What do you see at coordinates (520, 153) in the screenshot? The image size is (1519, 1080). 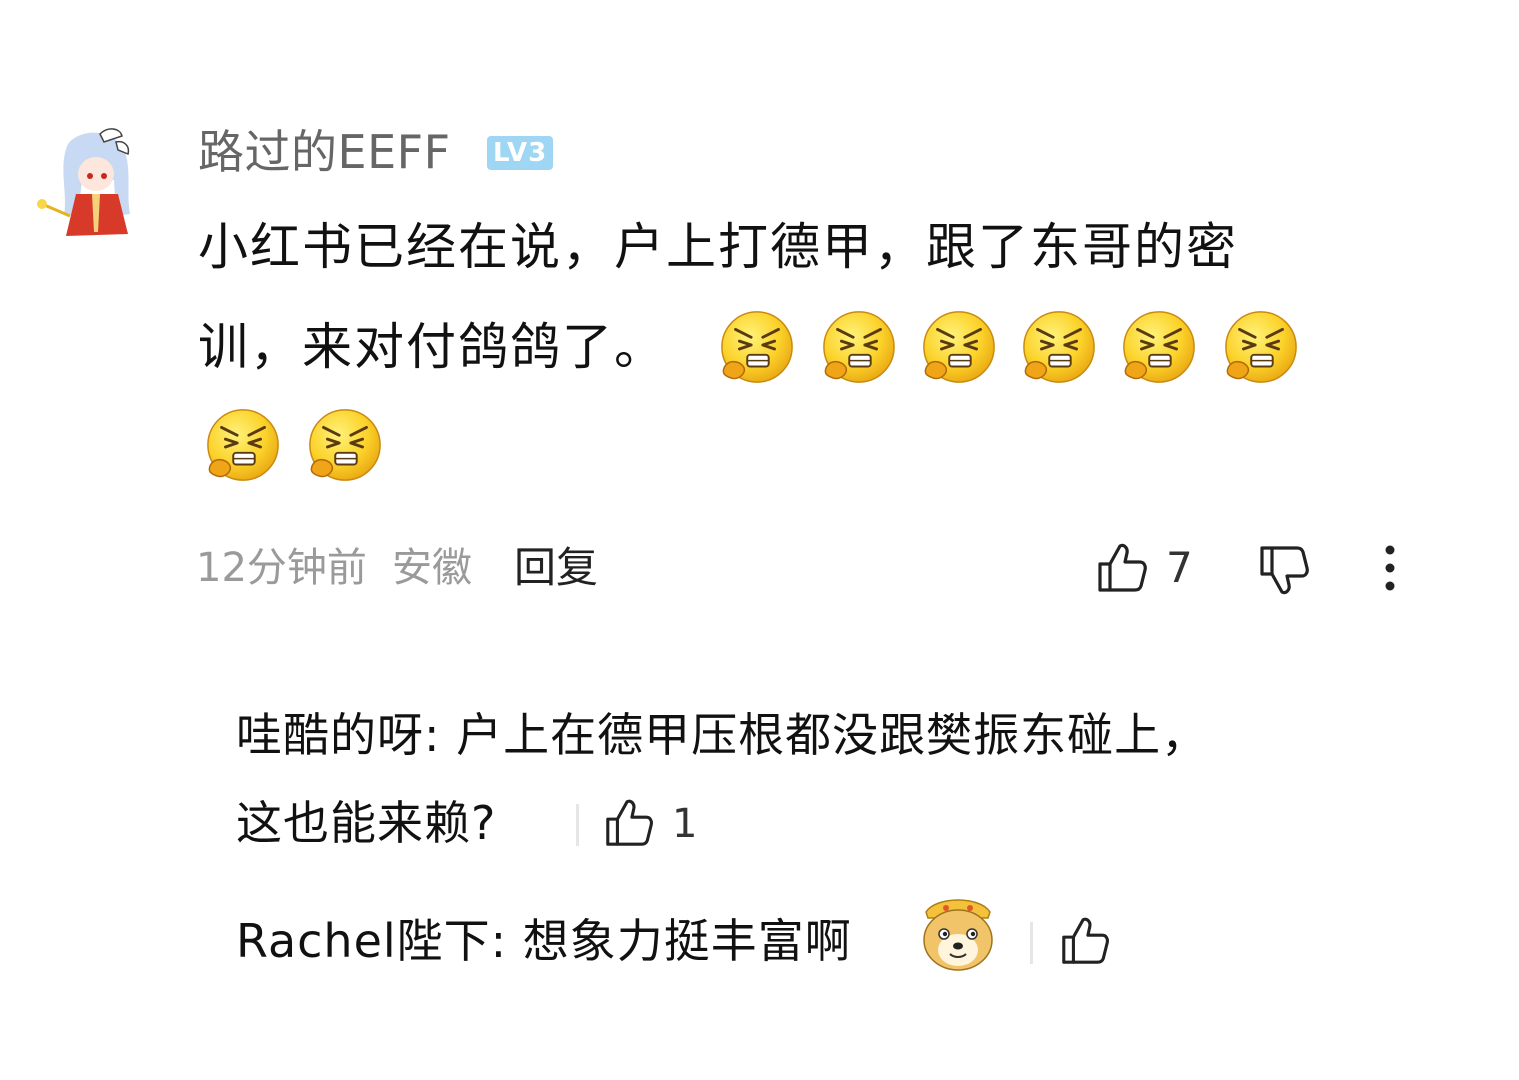 I see `level-badge: LV3` at bounding box center [520, 153].